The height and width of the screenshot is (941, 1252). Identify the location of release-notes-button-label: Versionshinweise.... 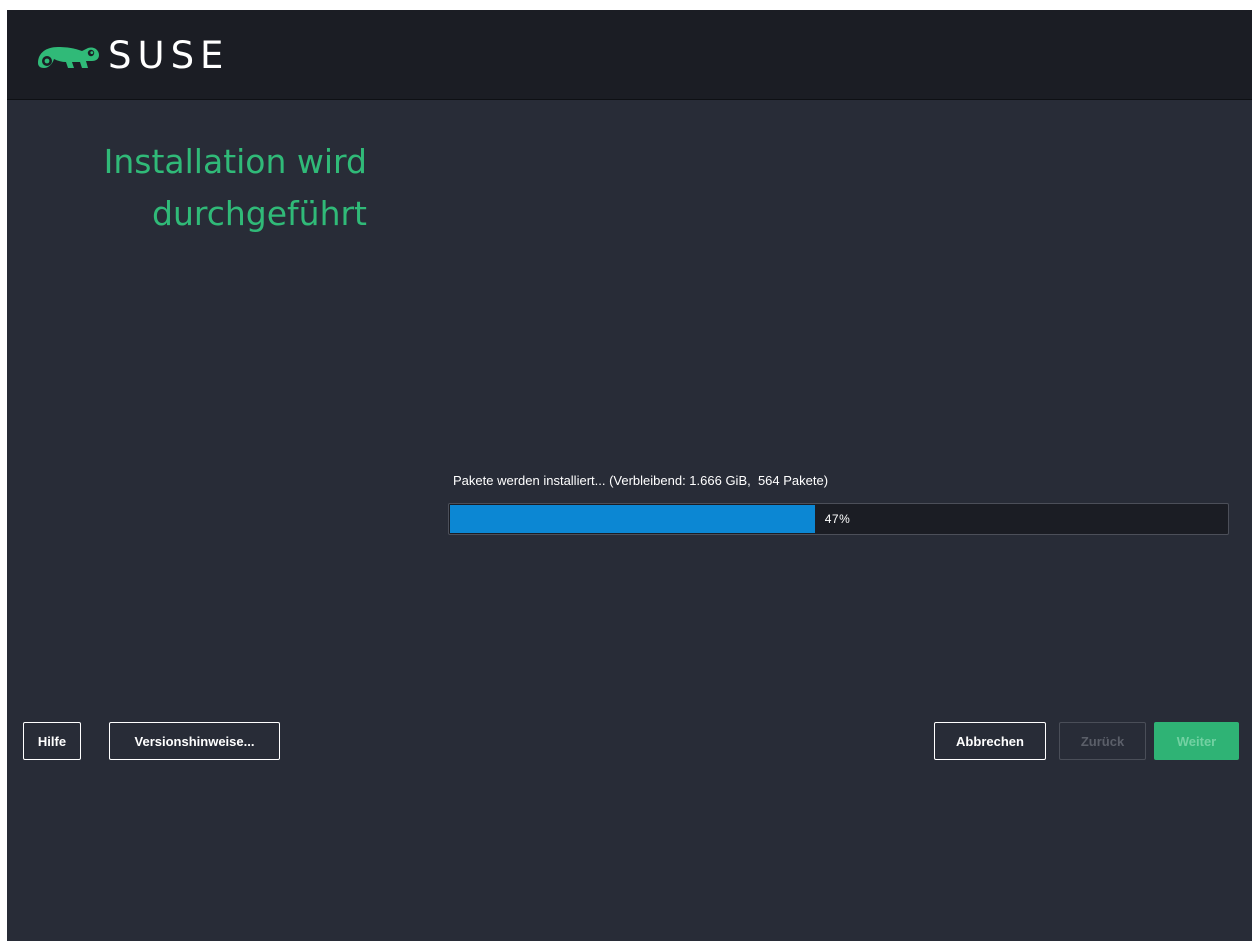
(194, 741).